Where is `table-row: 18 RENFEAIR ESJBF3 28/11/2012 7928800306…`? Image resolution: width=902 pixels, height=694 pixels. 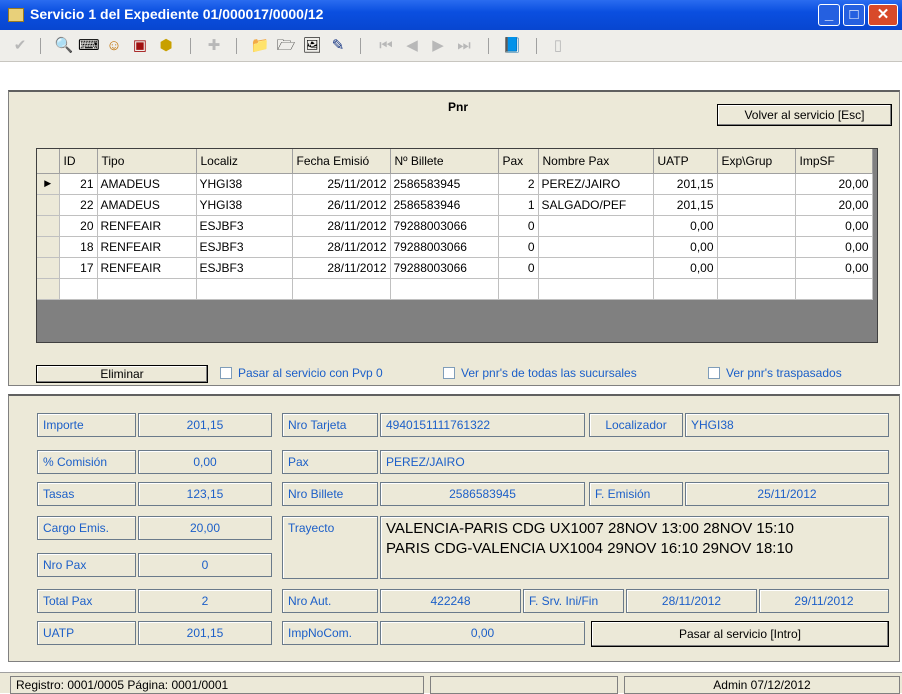 table-row: 18 RENFEAIR ESJBF3 28/11/2012 7928800306… is located at coordinates (455, 247).